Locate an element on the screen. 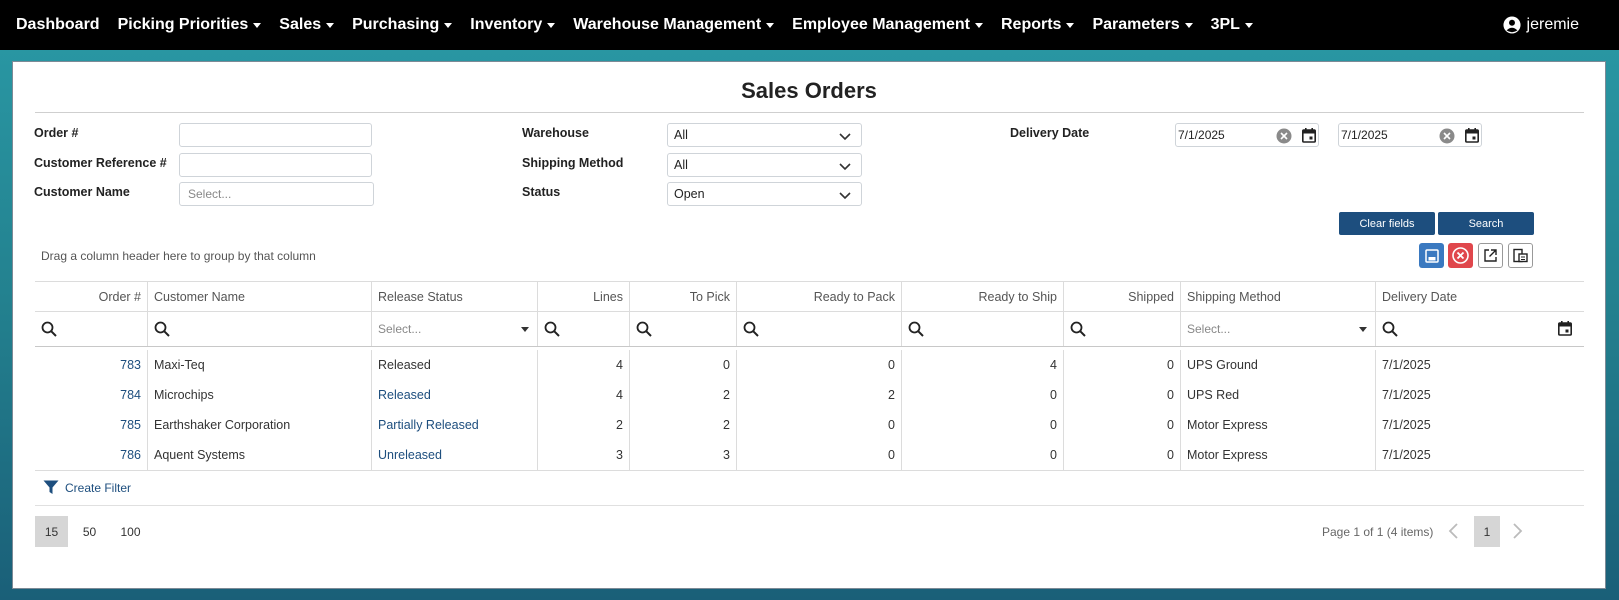 This screenshot has height=600, width=1619. filter-customer-name is located at coordinates (260, 329).